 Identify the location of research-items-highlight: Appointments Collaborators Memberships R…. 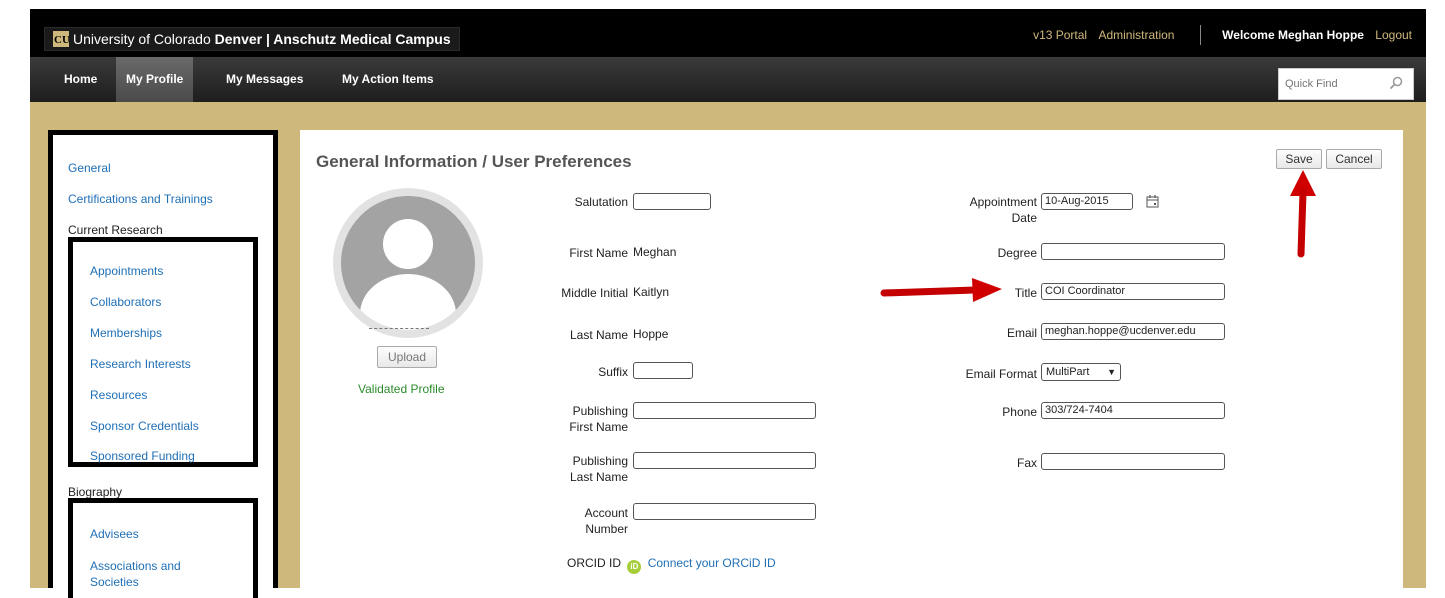
(163, 352).